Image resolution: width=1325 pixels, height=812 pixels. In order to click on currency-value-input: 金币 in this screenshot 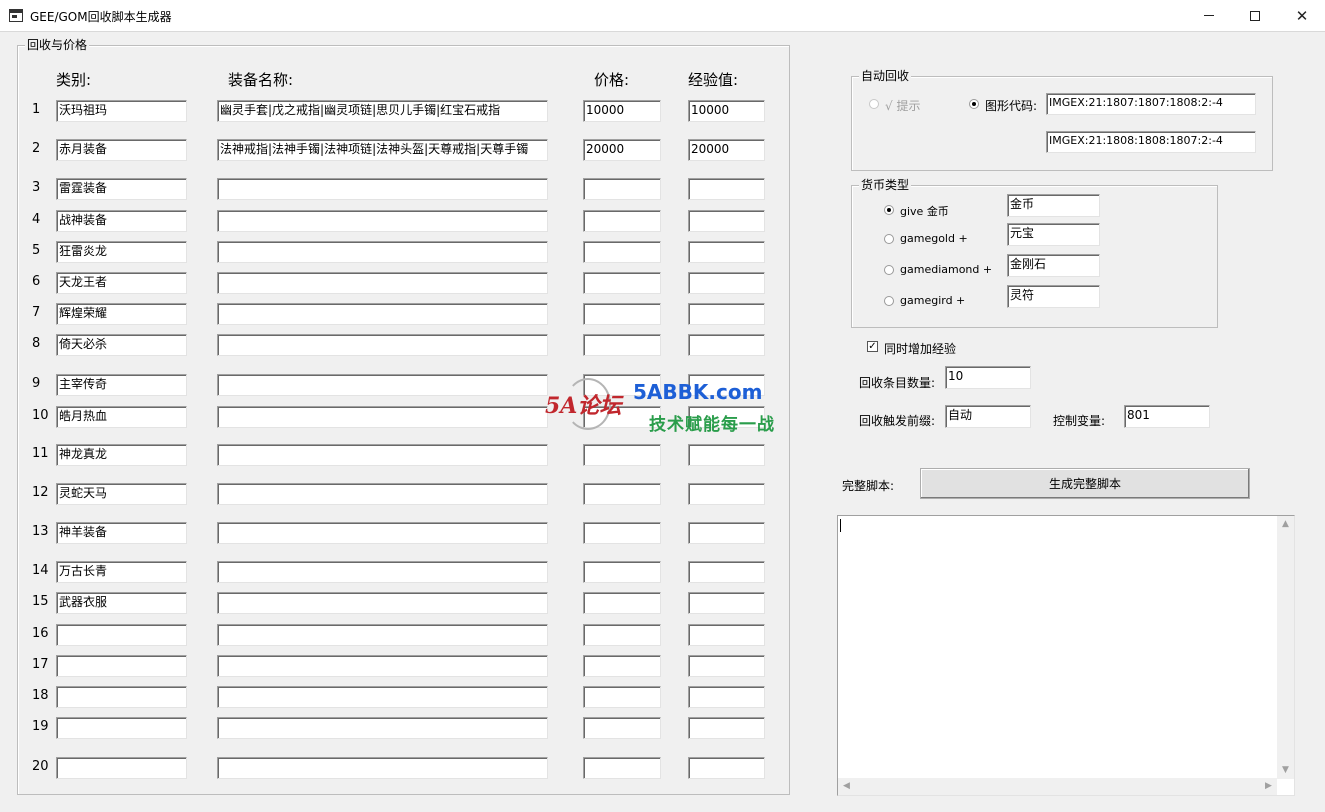, I will do `click(1053, 205)`.